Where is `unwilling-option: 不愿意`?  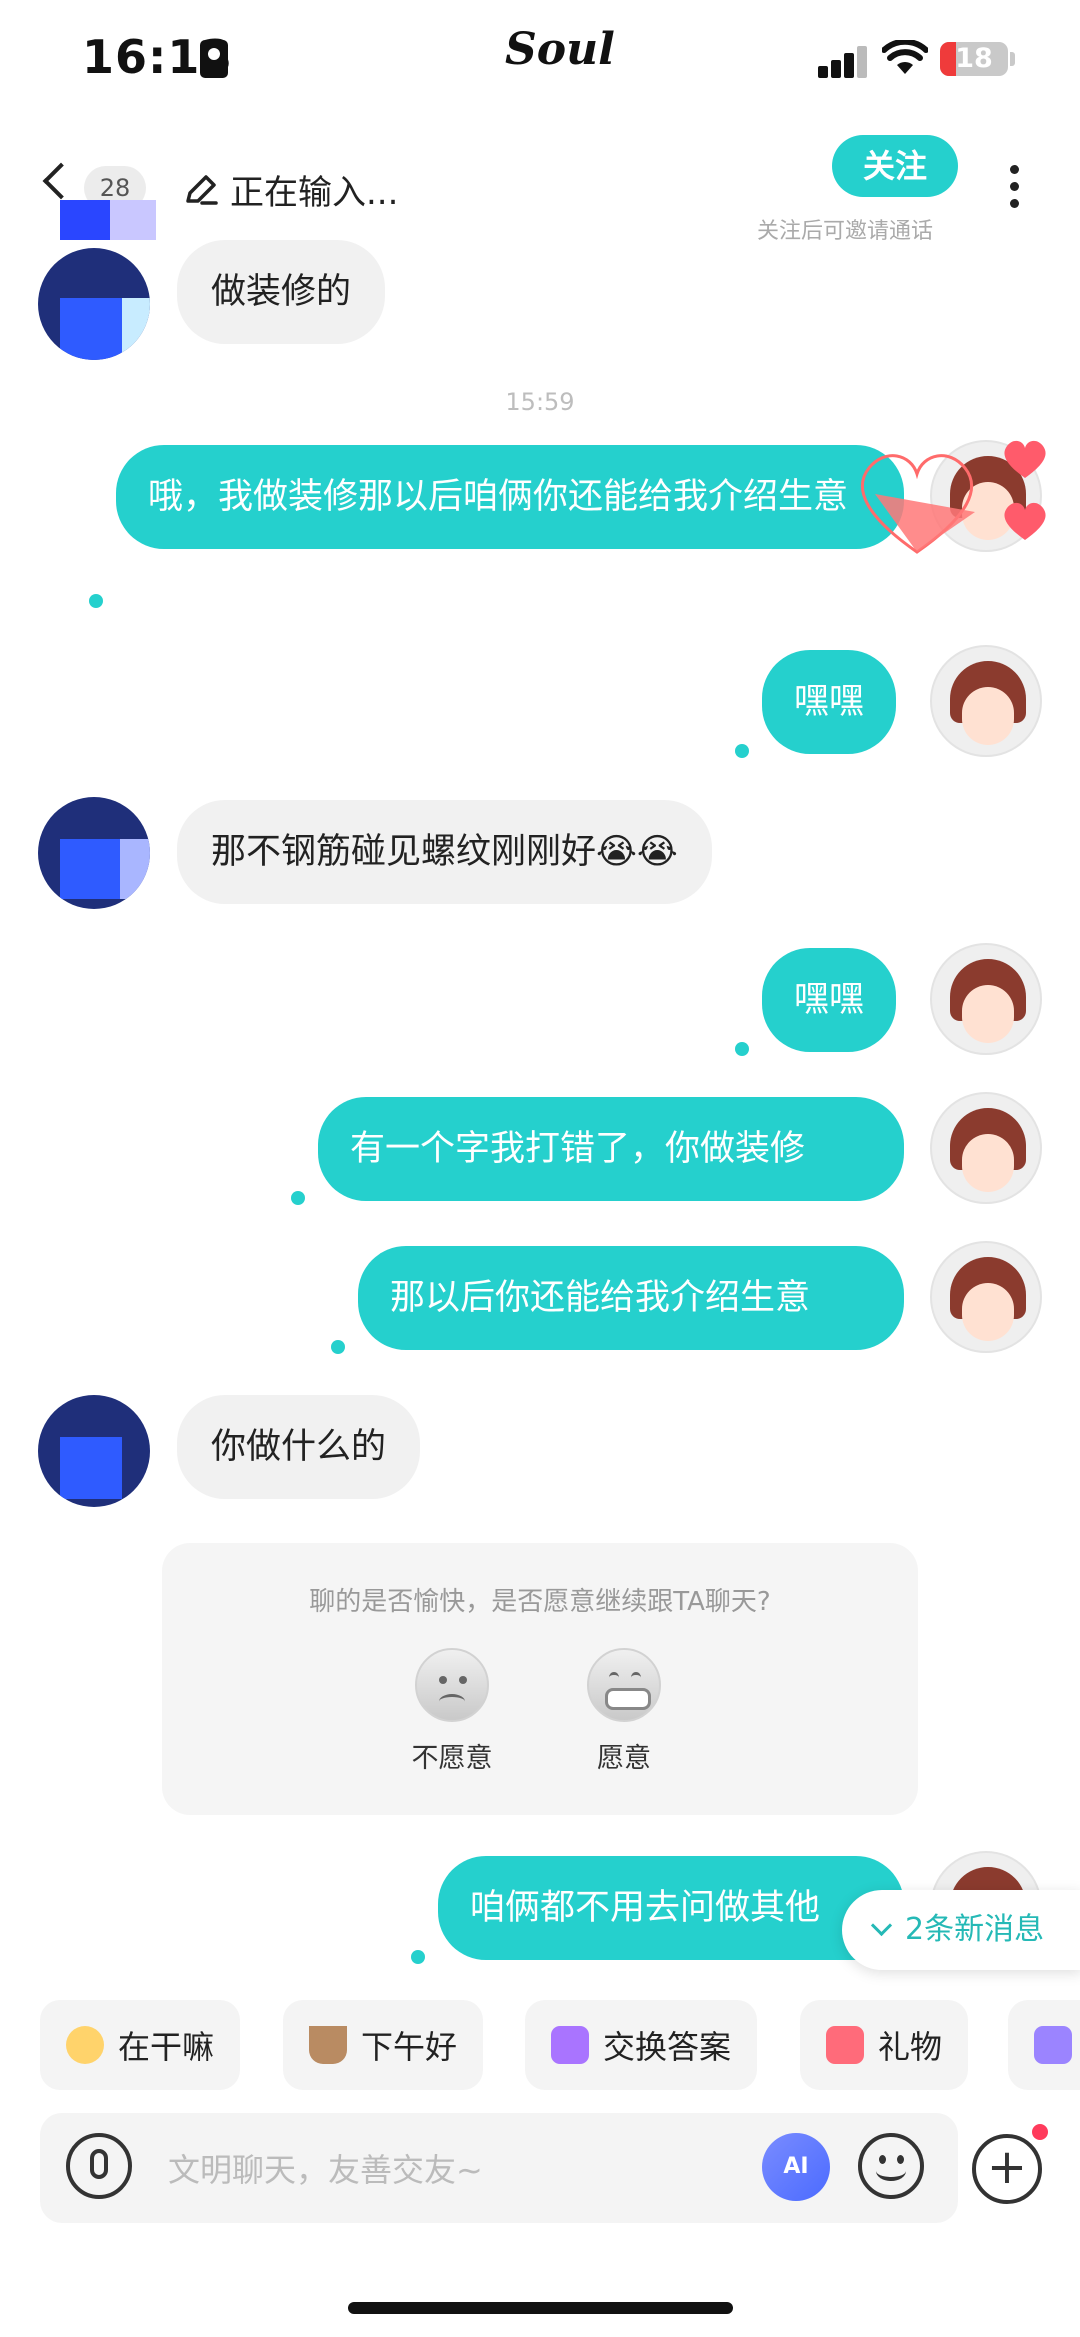 unwilling-option: 不愿意 is located at coordinates (452, 1711).